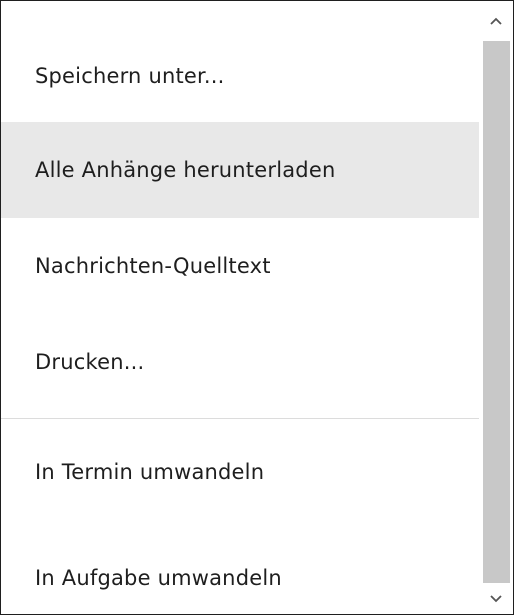 The width and height of the screenshot is (514, 615). I want to click on chevron-down-icon, so click(496, 599).